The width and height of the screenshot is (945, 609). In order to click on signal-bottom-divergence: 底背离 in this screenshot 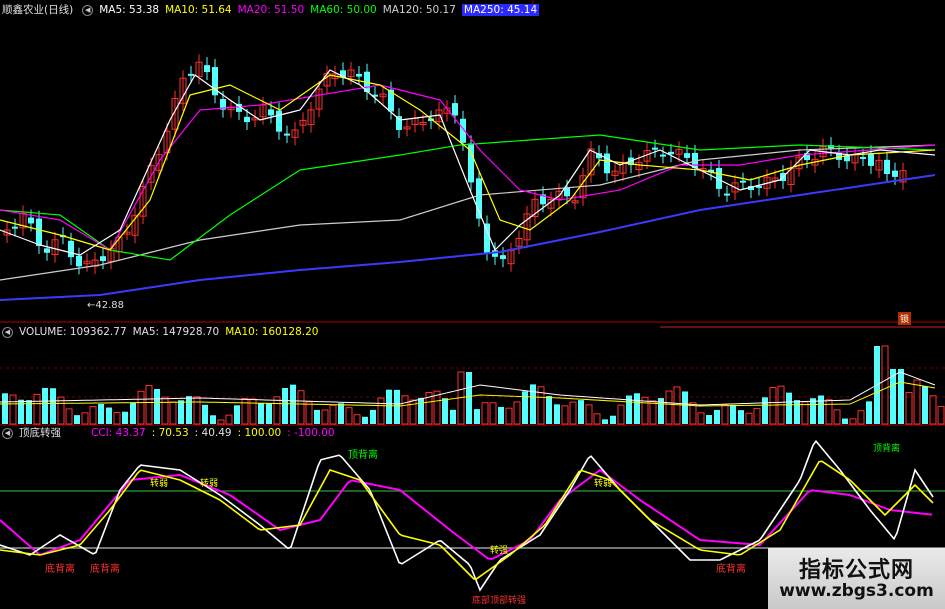, I will do `click(60, 569)`.